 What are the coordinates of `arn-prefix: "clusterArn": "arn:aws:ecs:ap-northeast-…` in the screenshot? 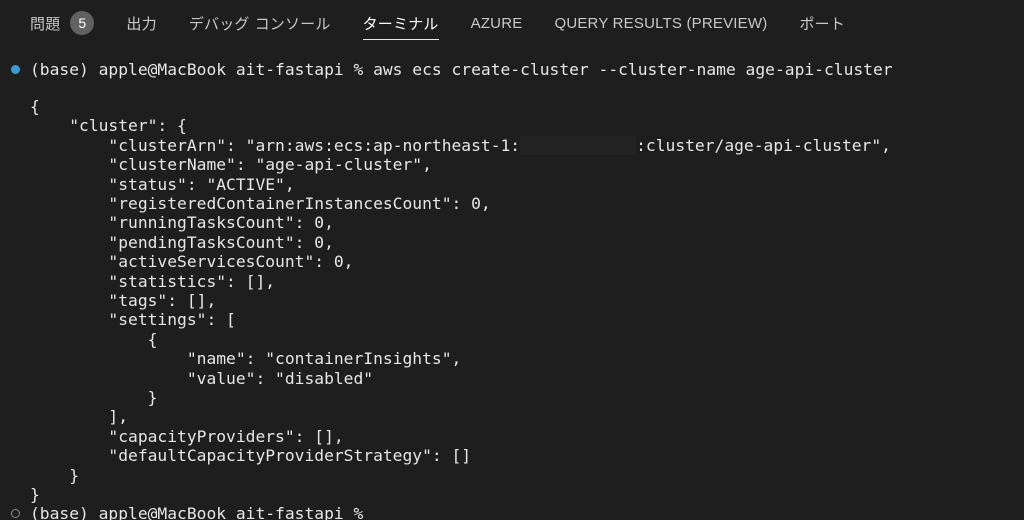 It's located at (275, 145).